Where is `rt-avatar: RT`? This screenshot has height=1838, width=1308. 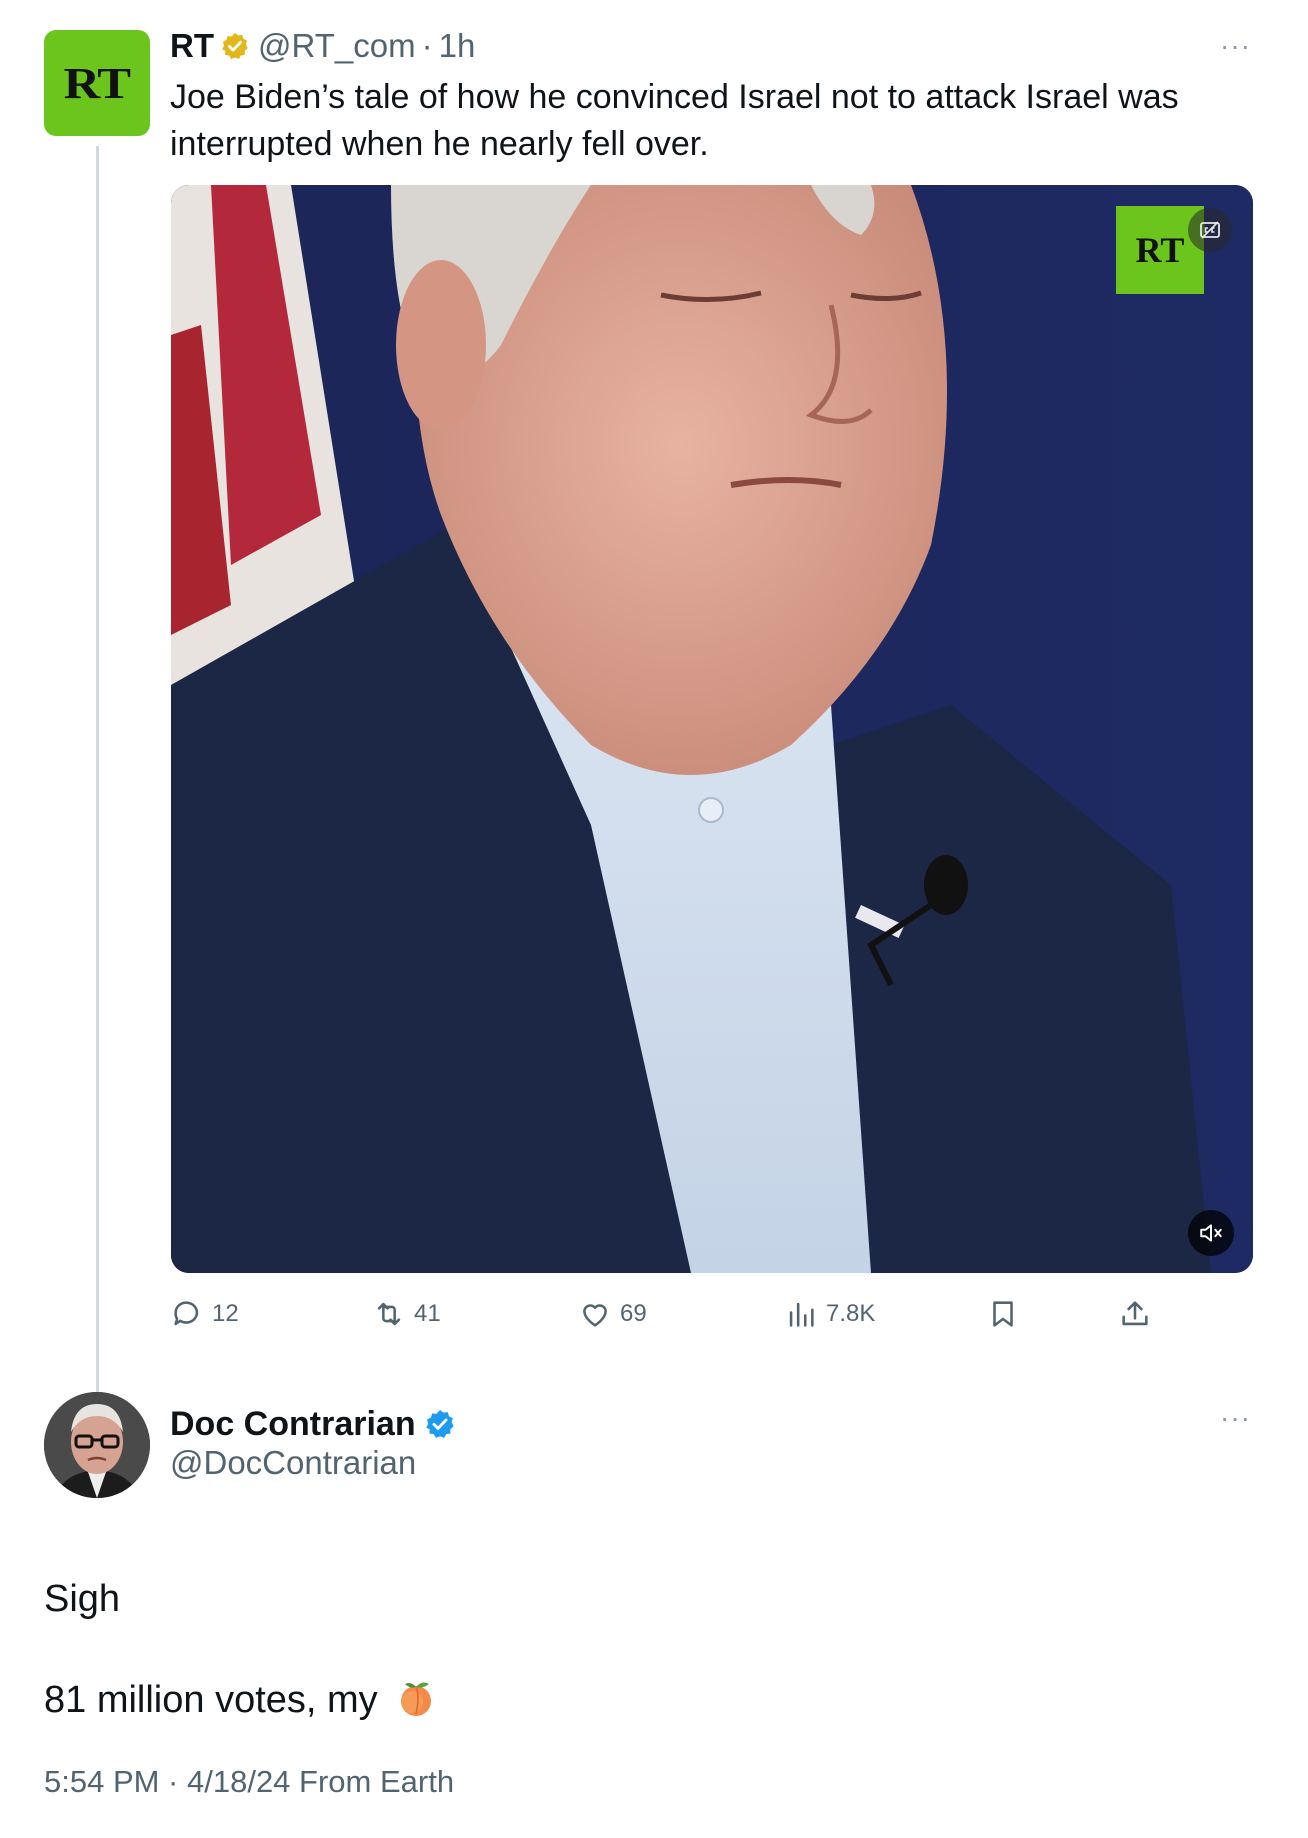 rt-avatar: RT is located at coordinates (97, 83).